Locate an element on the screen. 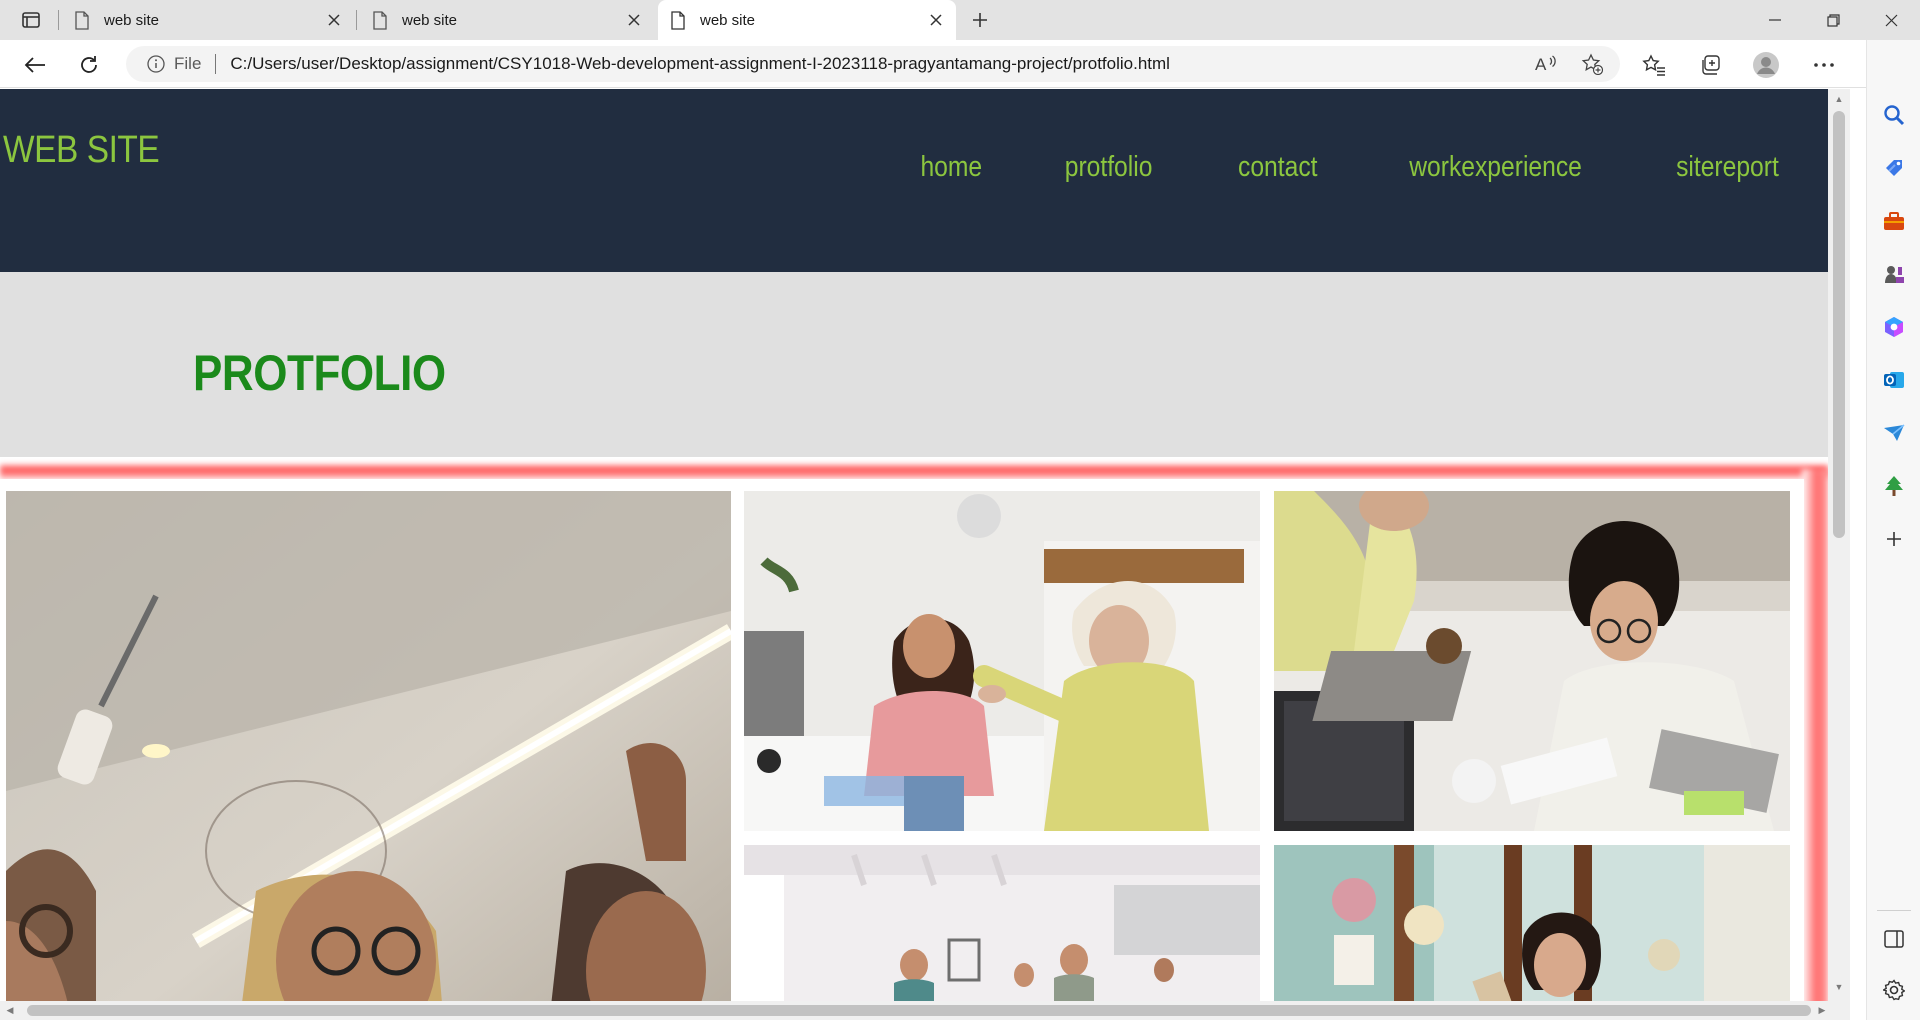 The width and height of the screenshot is (1920, 1020). scroll-up-icon: ▲ is located at coordinates (1839, 99).